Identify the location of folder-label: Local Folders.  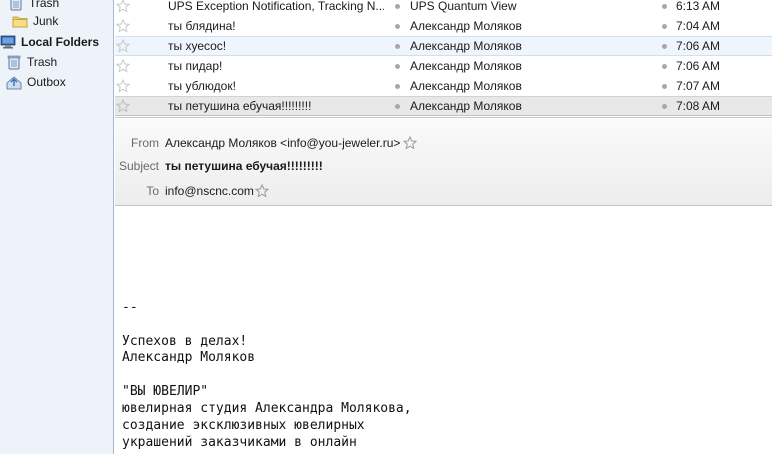
(60, 42).